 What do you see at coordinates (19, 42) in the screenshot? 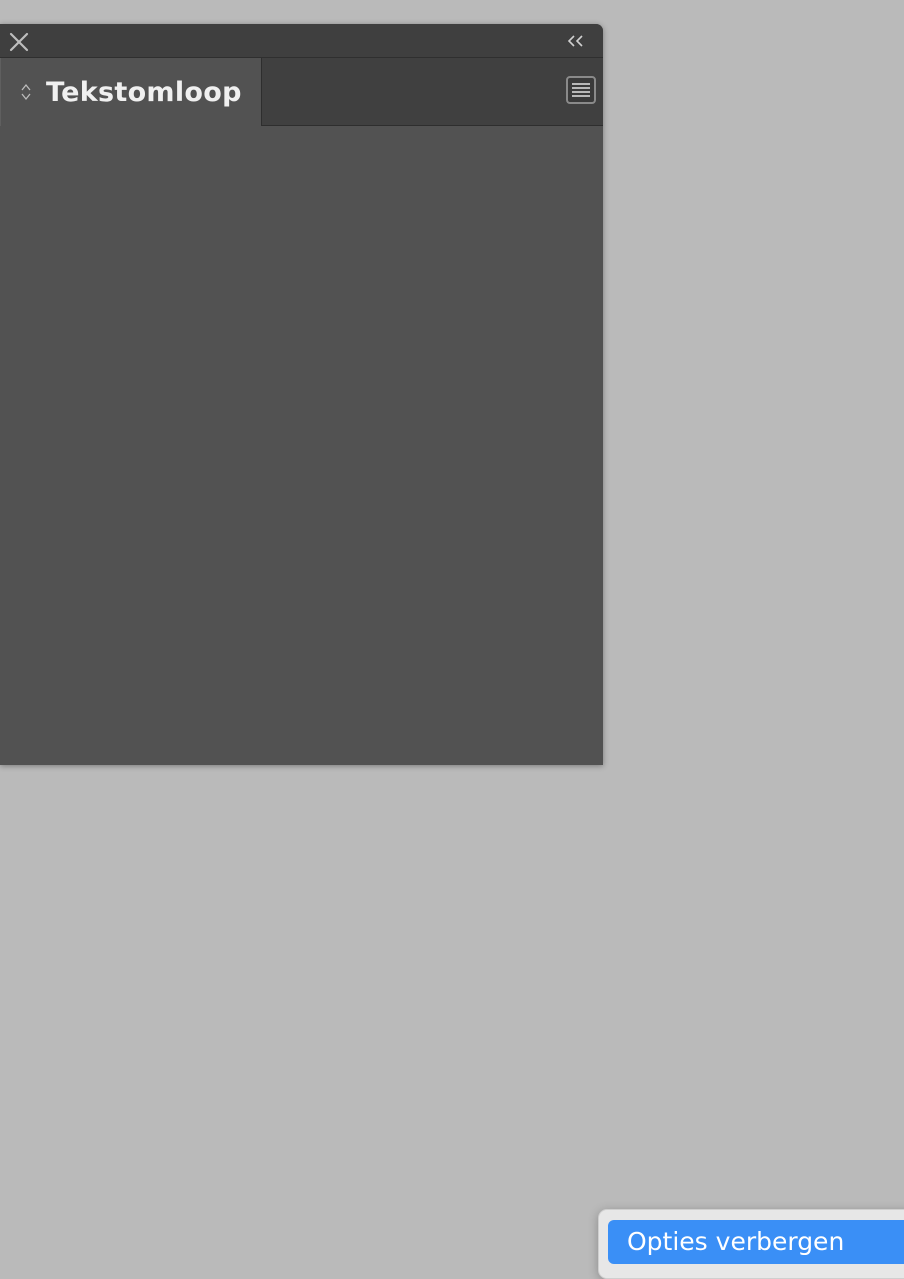
I see `close-icon` at bounding box center [19, 42].